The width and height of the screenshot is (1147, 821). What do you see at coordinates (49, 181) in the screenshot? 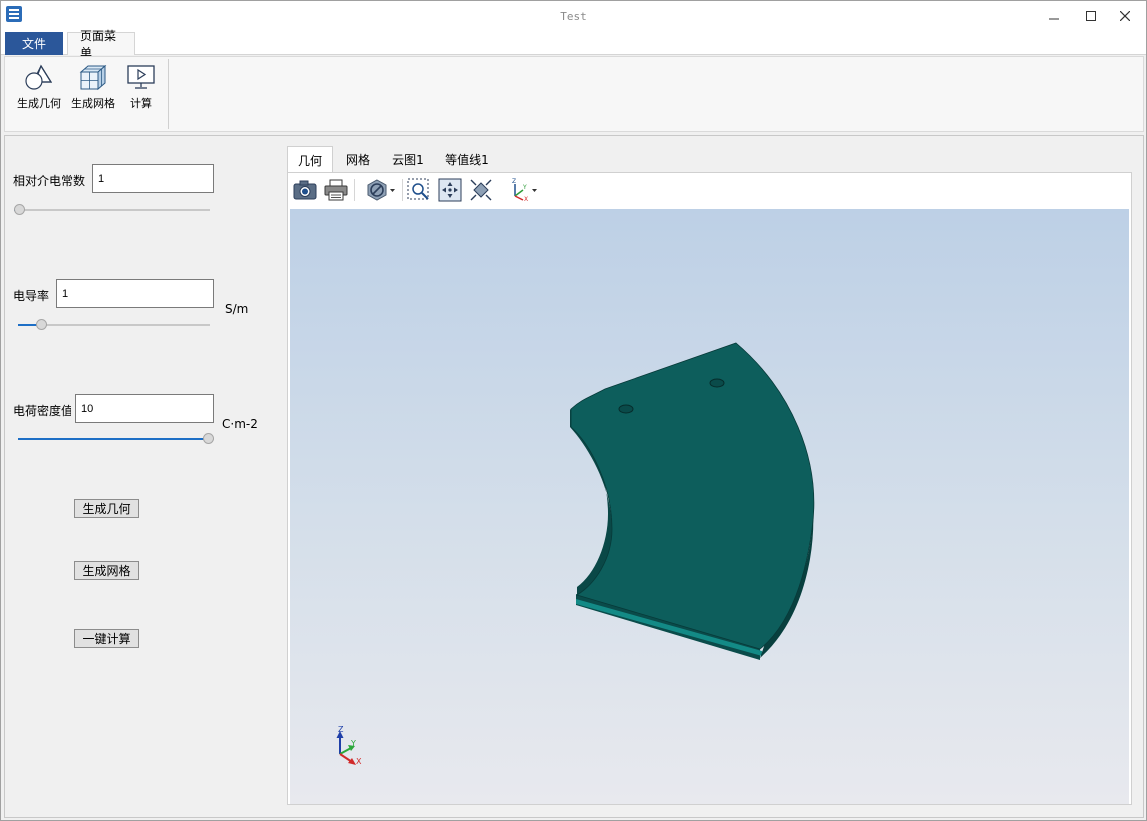
I see `permittivity-label: 相对介电常数` at bounding box center [49, 181].